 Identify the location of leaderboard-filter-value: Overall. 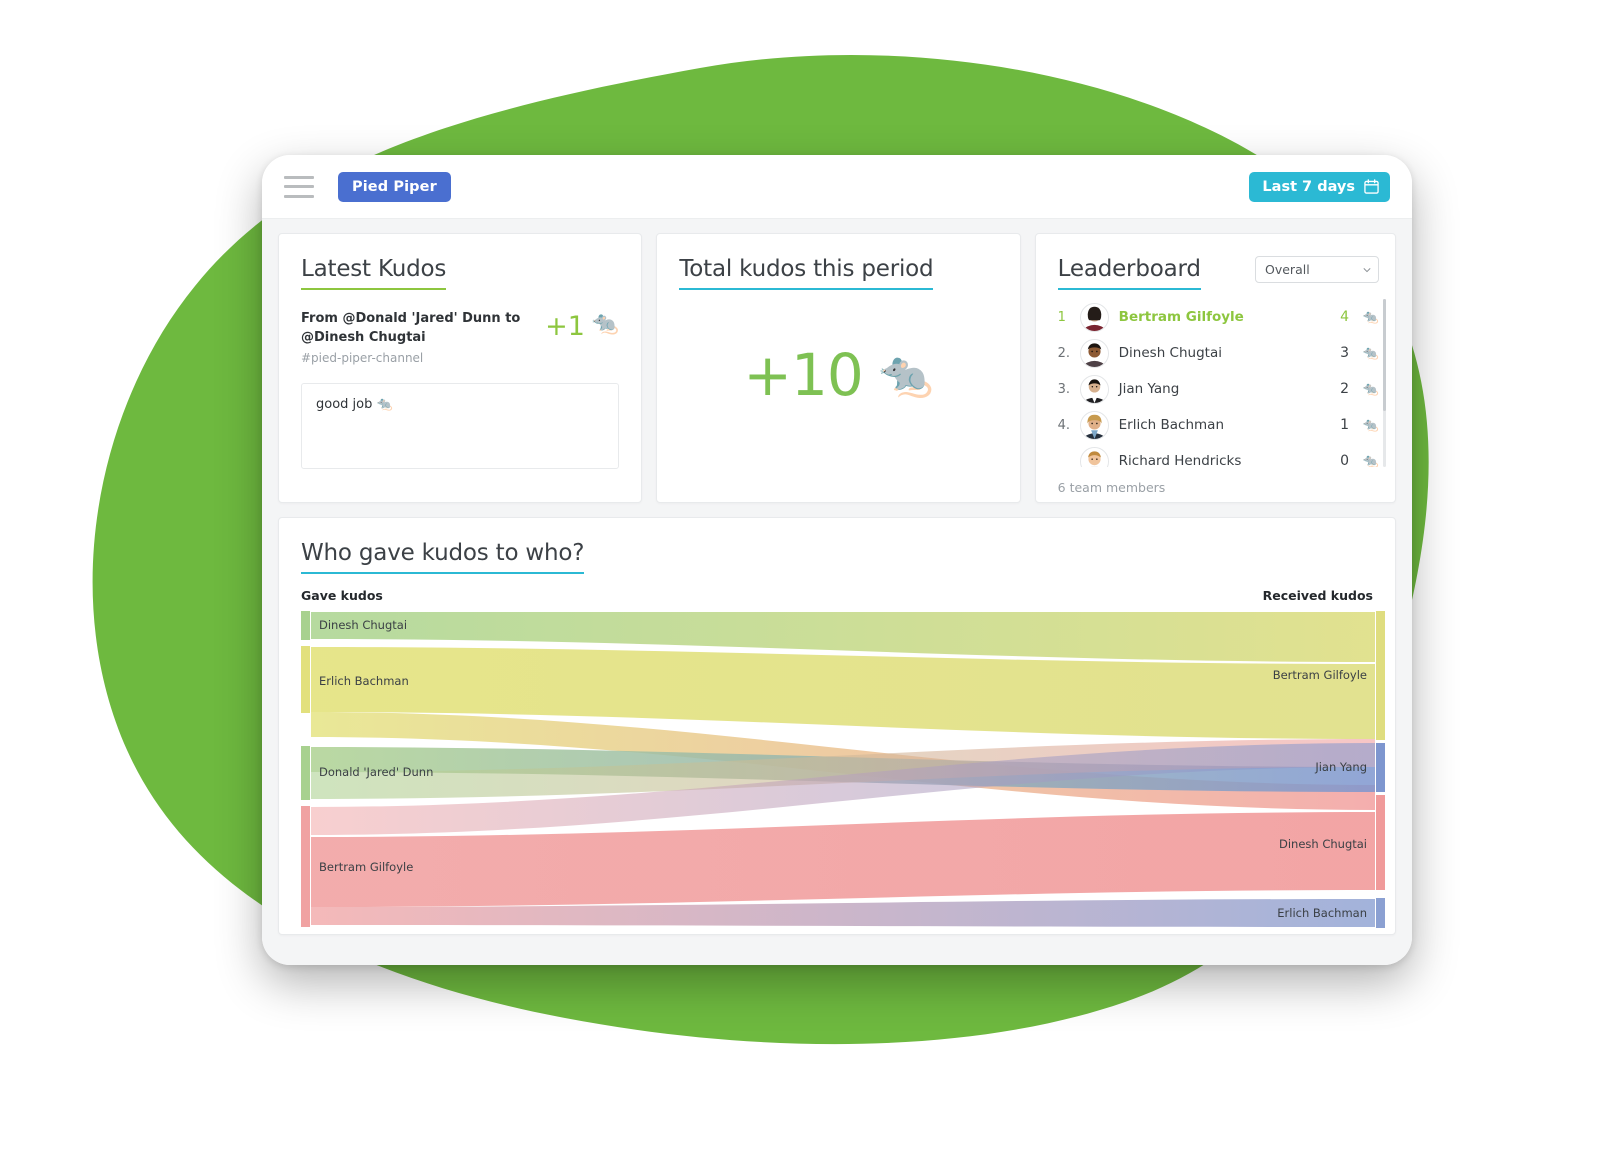
(1317, 269).